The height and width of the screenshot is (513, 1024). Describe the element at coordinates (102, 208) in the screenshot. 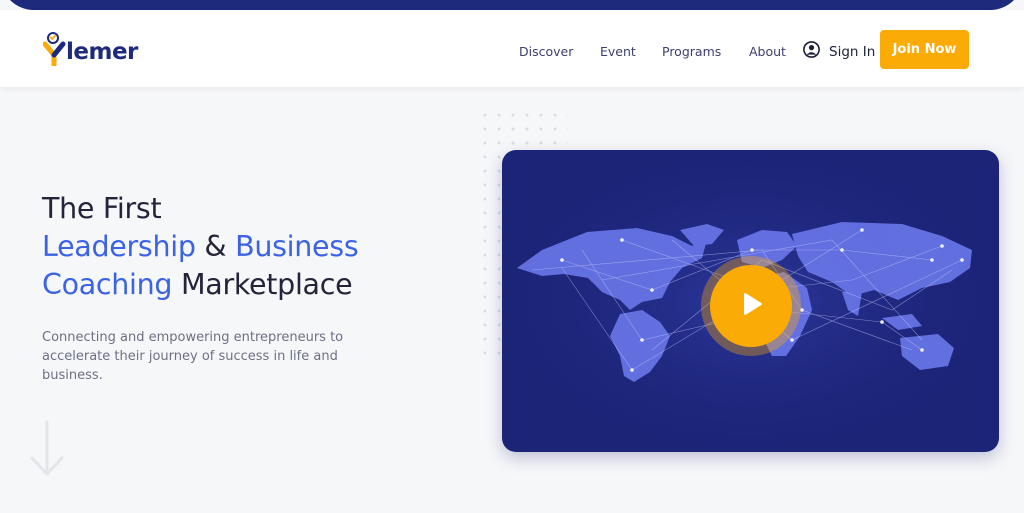

I see `title-line-1: The First` at that location.